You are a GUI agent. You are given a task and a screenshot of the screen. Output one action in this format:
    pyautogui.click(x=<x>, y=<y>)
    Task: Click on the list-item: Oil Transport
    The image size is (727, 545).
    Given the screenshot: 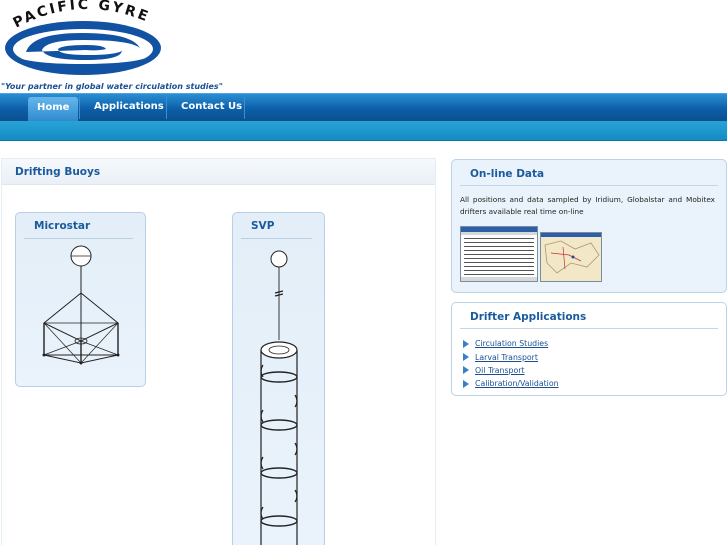 What is the action you would take?
    pyautogui.click(x=510, y=370)
    